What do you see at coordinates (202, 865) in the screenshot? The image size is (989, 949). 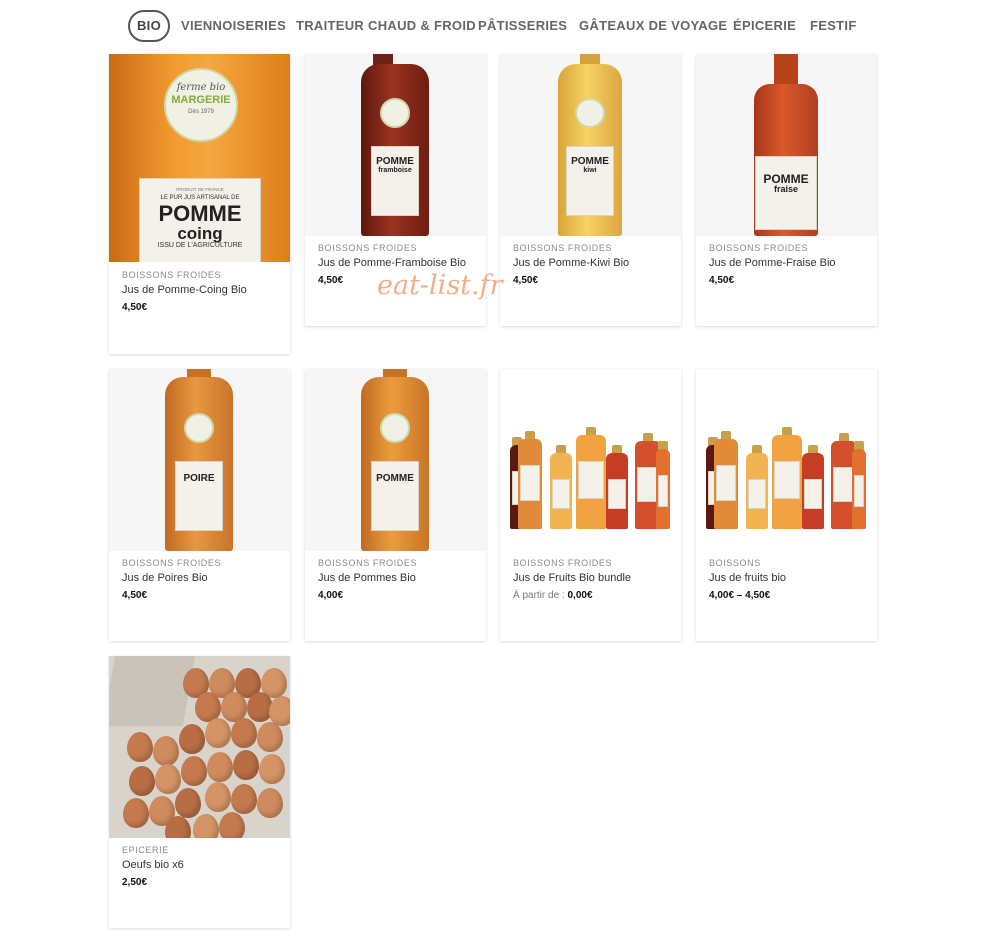 I see `product-name: Oeufs bio x6` at bounding box center [202, 865].